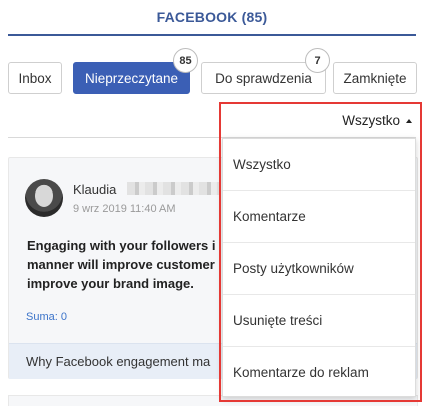 The height and width of the screenshot is (406, 424). What do you see at coordinates (173, 188) in the screenshot?
I see `redacted-surname` at bounding box center [173, 188].